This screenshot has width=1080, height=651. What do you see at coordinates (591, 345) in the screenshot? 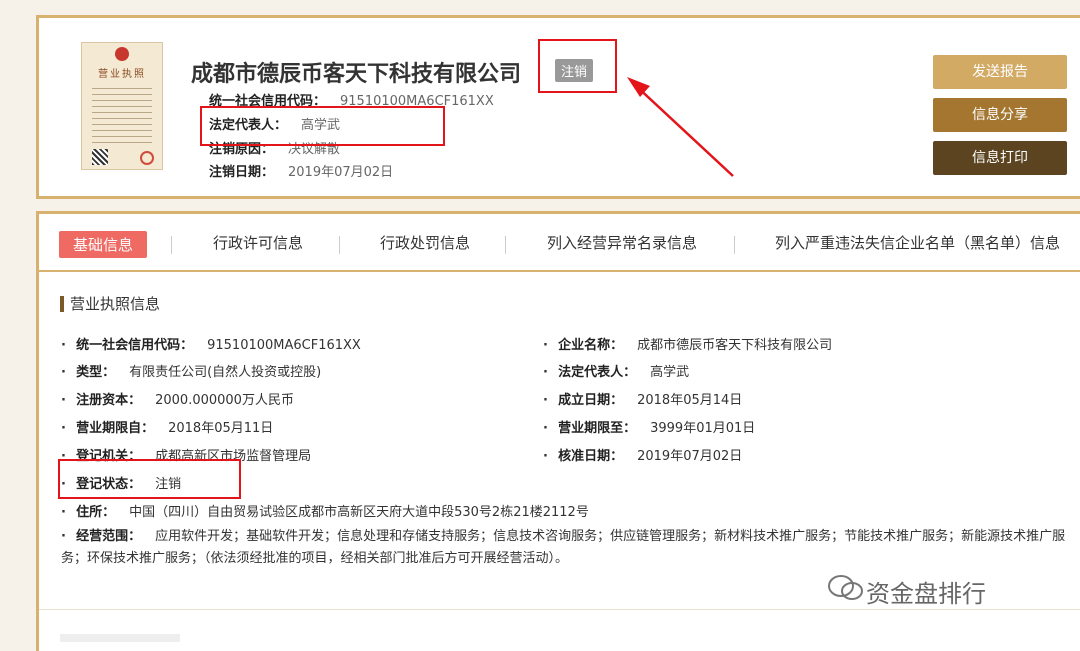
I see `field-label: 企业名称：` at bounding box center [591, 345].